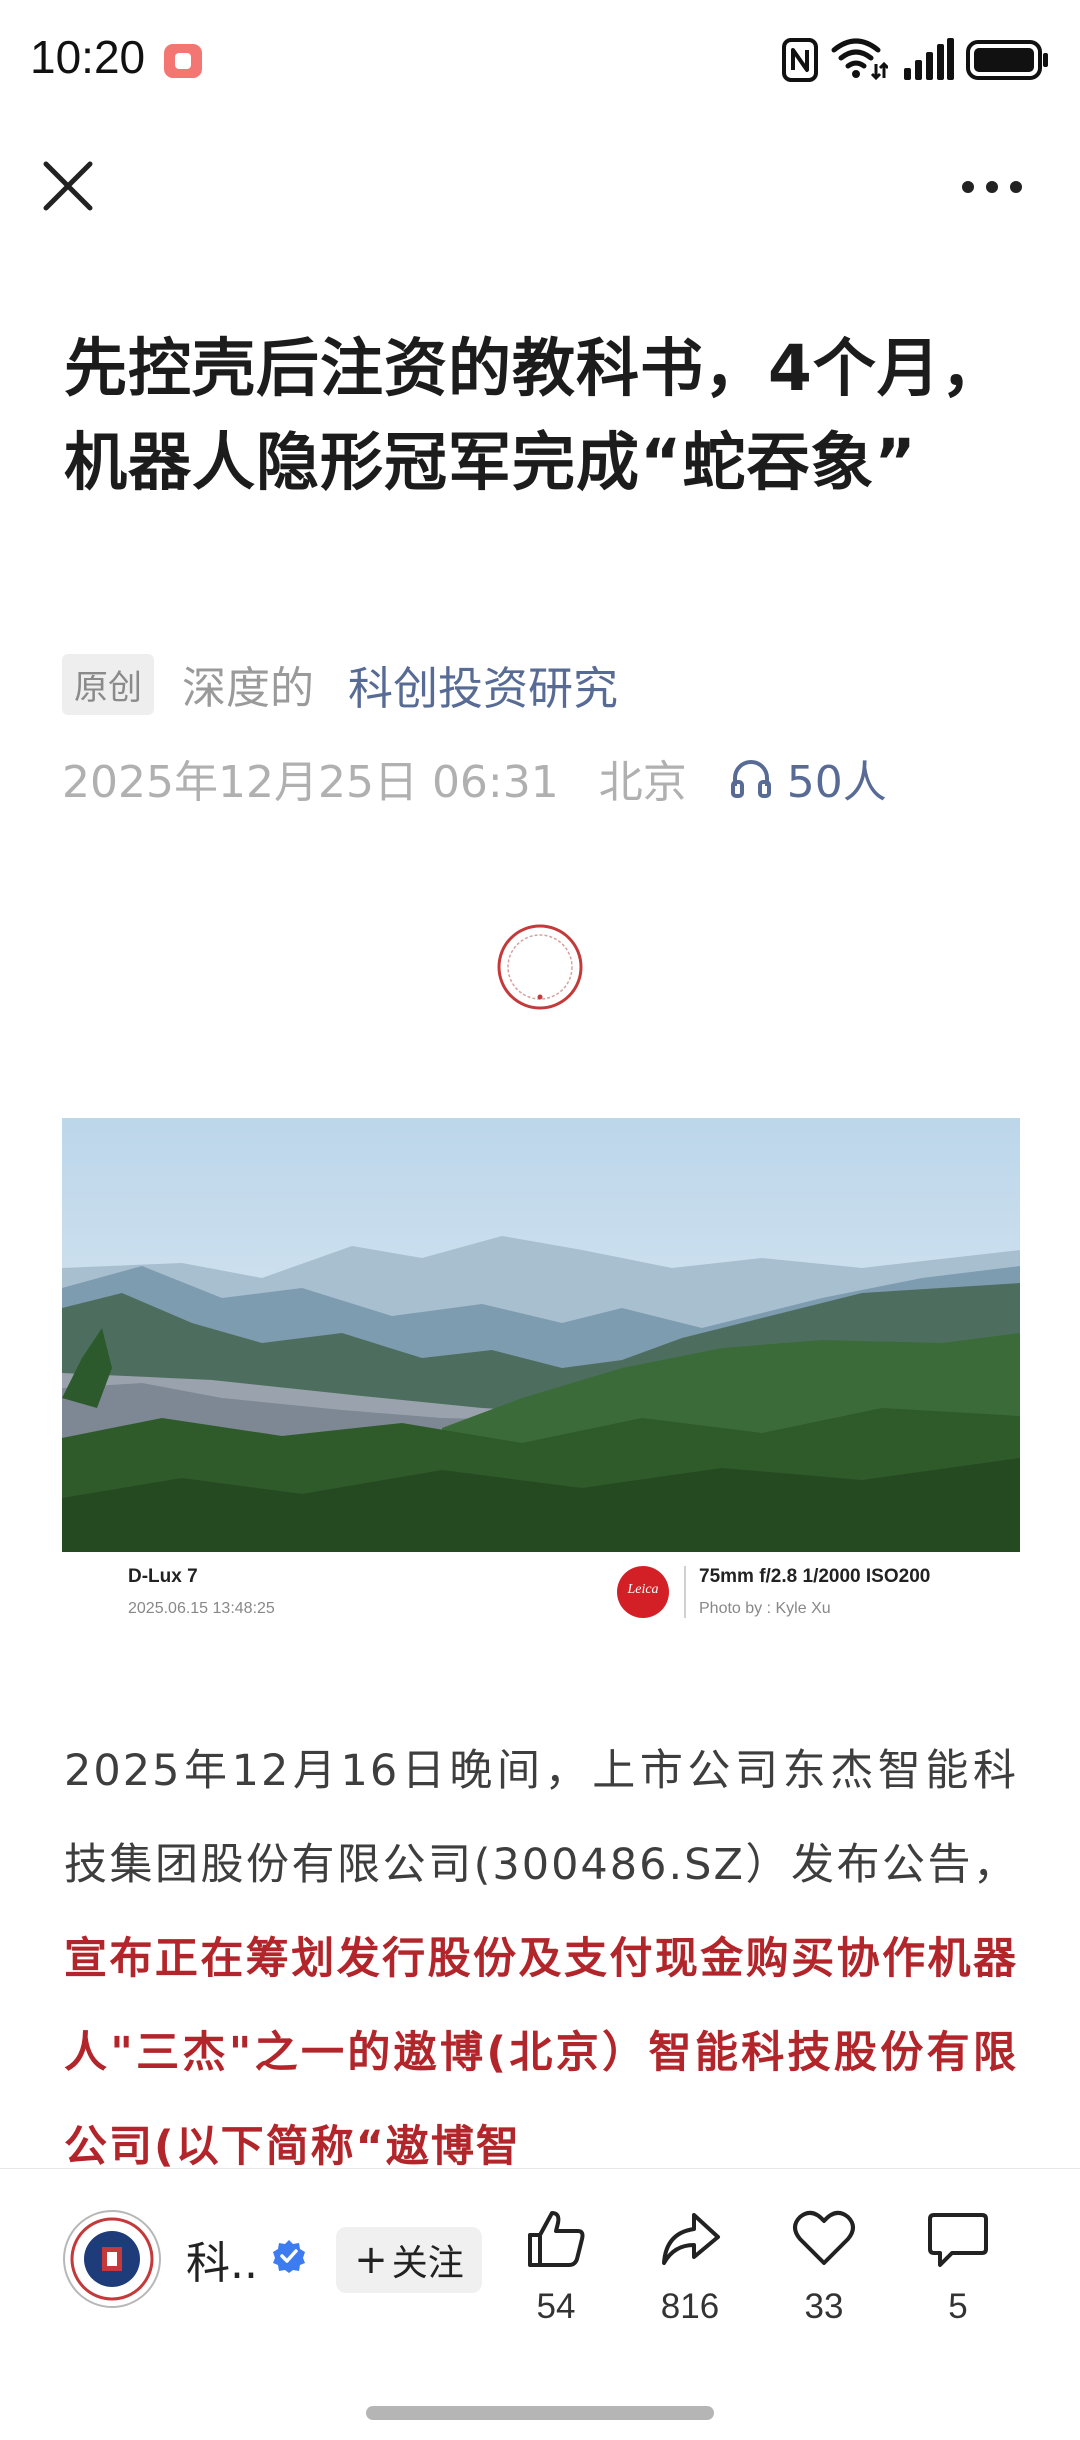 Image resolution: width=1080 pixels, height=2440 pixels. I want to click on favorite-button: 33, so click(824, 2267).